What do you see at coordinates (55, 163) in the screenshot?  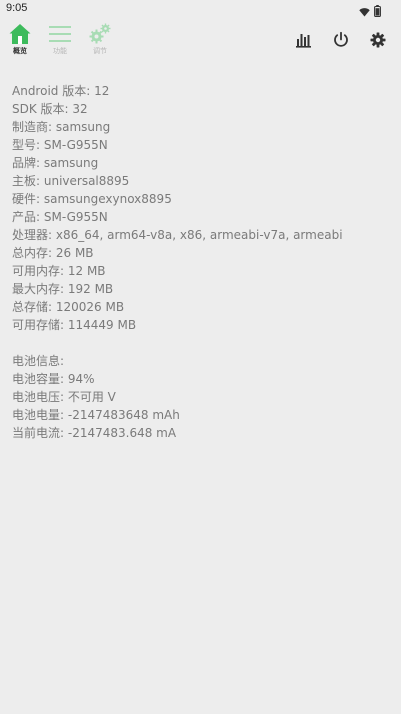 I see `brand: 品牌: samsung` at bounding box center [55, 163].